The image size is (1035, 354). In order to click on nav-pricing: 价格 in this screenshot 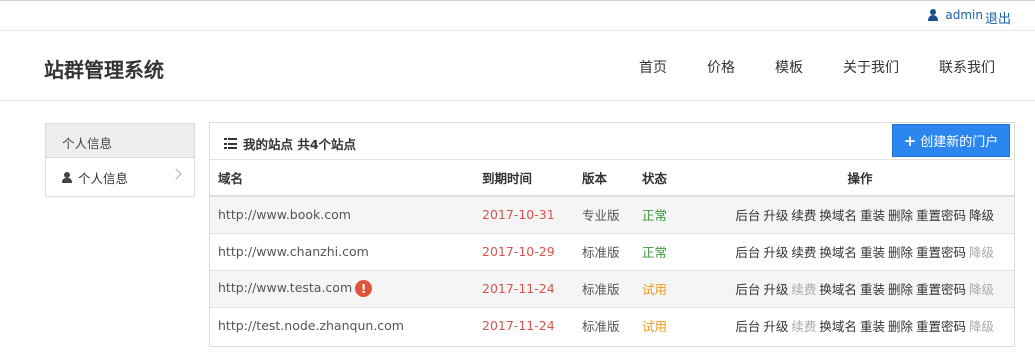, I will do `click(721, 67)`.